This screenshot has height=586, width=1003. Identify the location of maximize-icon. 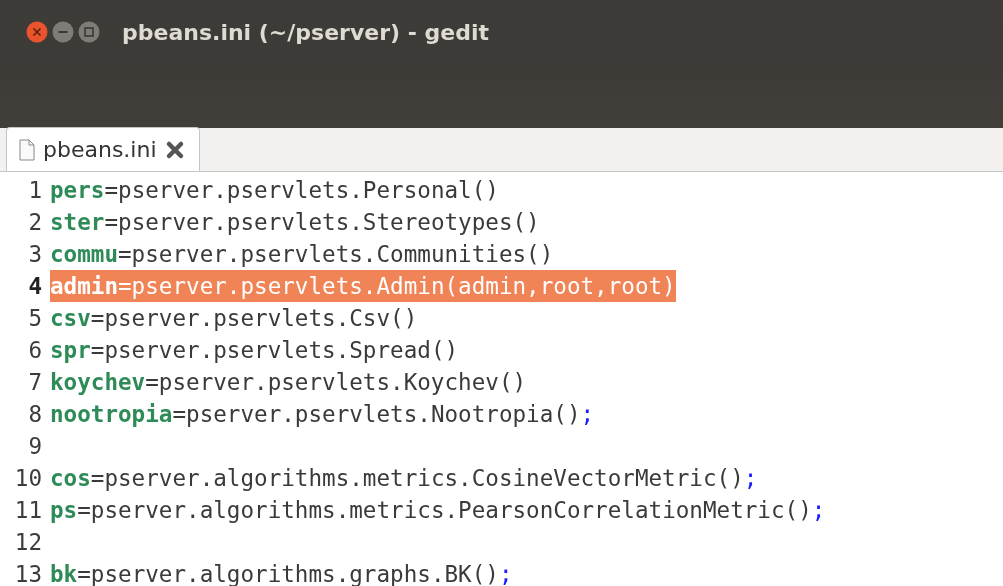
(89, 32).